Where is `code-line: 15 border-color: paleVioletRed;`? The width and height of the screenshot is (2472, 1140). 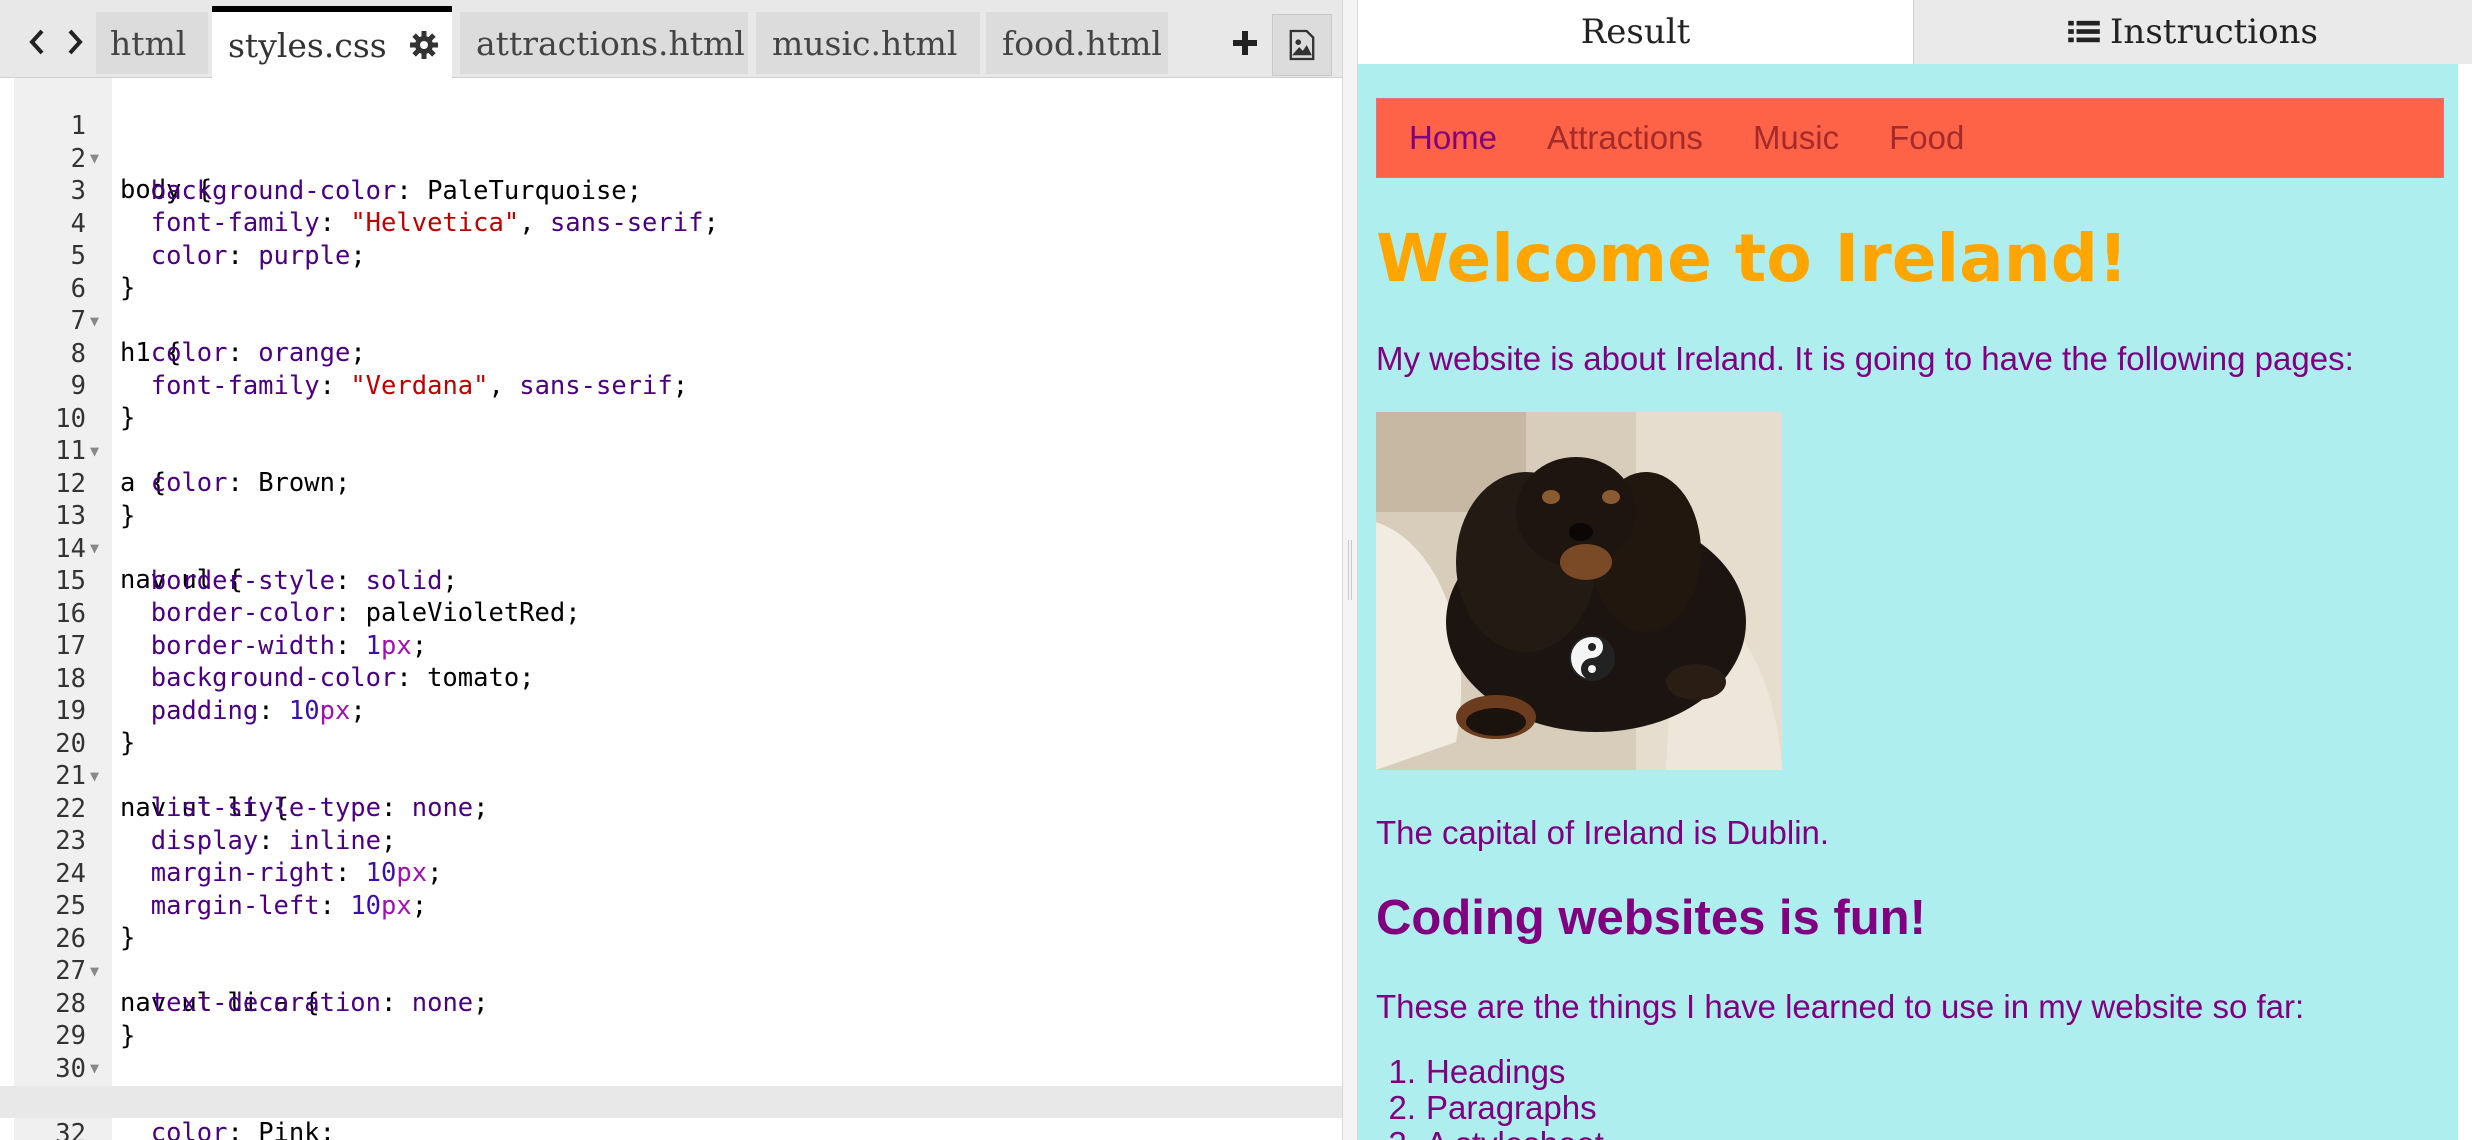 code-line: 15 border-color: paleVioletRed; is located at coordinates (671, 580).